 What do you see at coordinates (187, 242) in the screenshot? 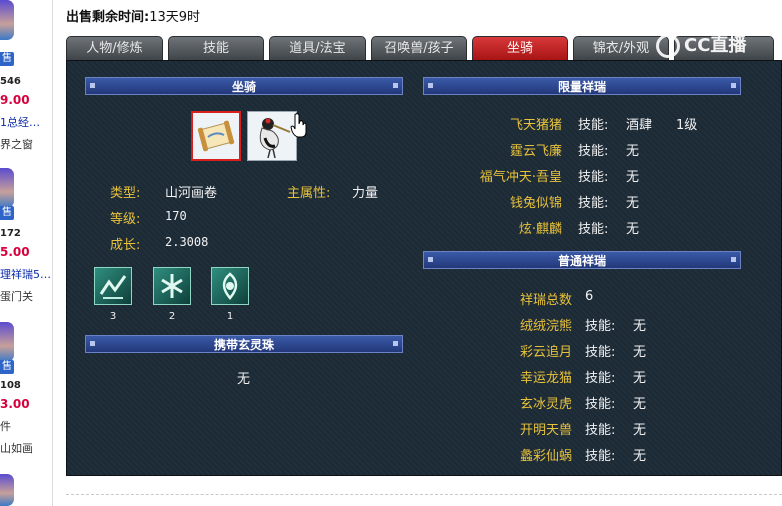
I see `growth-value: 2.3008` at bounding box center [187, 242].